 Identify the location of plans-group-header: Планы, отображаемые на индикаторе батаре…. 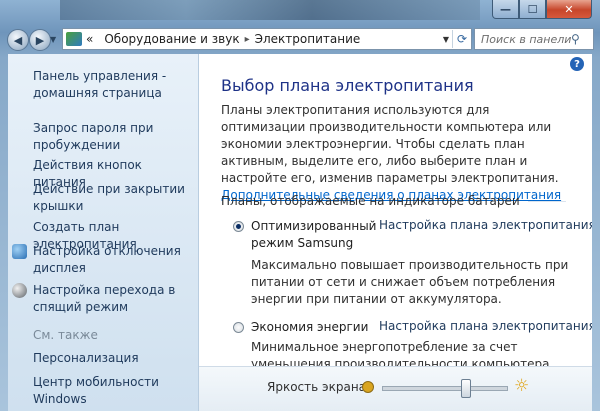
(393, 201).